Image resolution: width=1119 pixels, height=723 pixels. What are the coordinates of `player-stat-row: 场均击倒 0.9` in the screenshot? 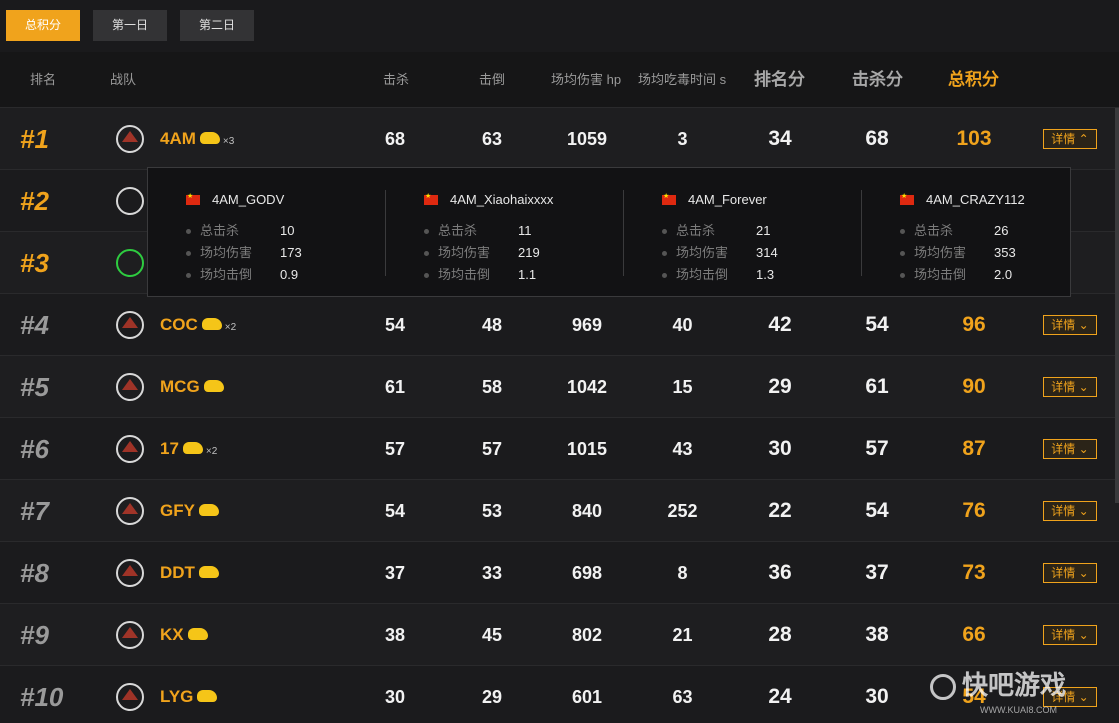 It's located at (242, 273).